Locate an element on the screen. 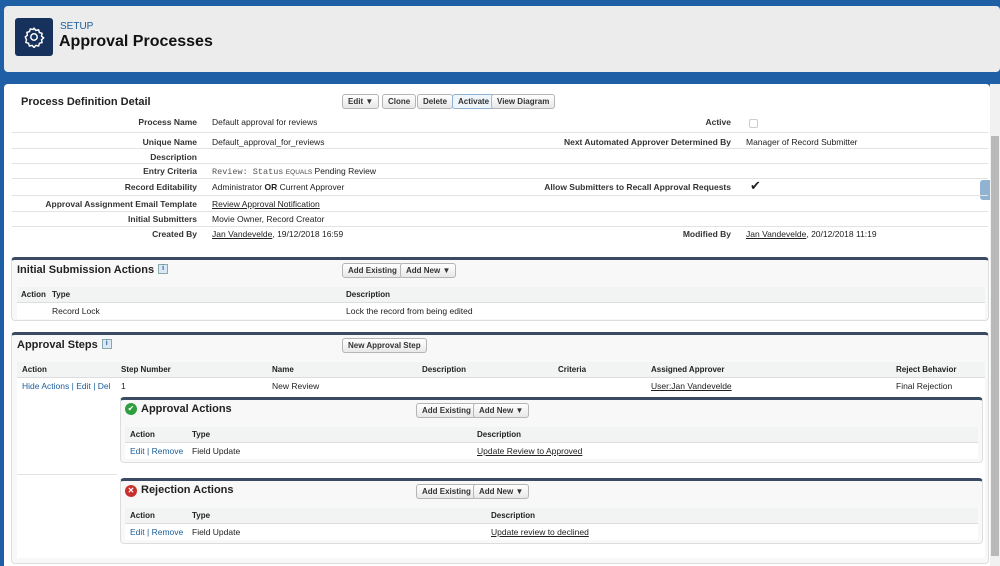  approved-check-icon: ✔ is located at coordinates (131, 409).